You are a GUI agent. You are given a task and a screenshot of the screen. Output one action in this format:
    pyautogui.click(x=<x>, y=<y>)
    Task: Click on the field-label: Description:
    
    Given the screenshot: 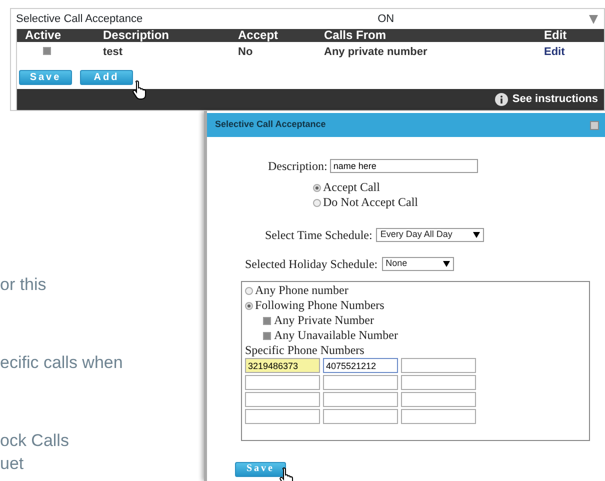 What is the action you would take?
    pyautogui.click(x=298, y=166)
    